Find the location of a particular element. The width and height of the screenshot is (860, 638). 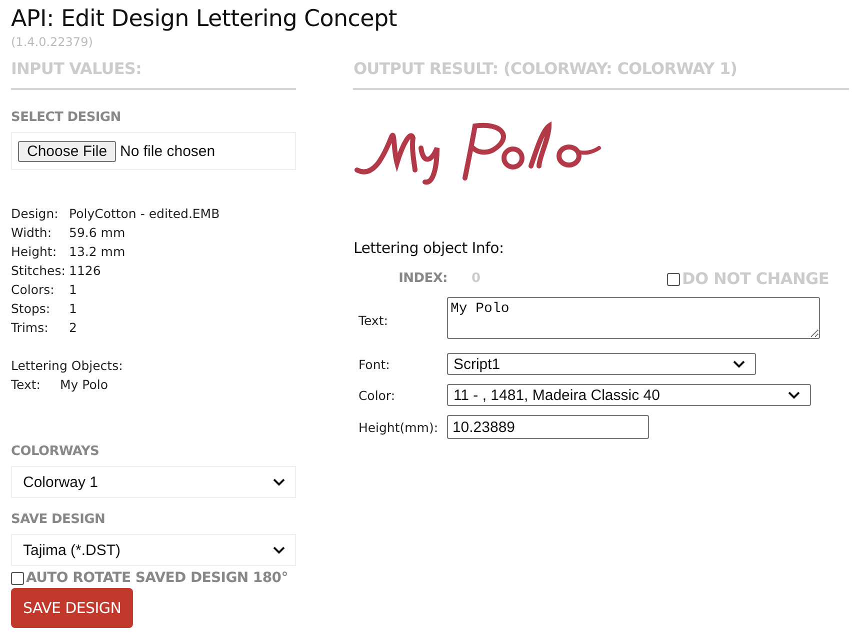

dropdown: 11 - , 1481, Madeira Classic 40 is located at coordinates (629, 395).